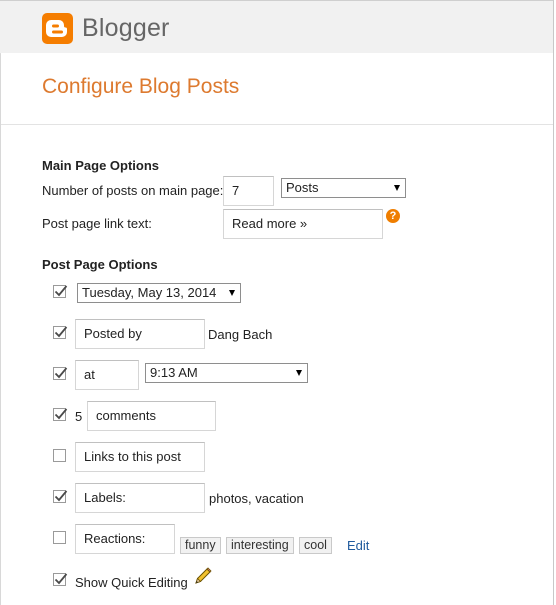 The height and width of the screenshot is (605, 556). What do you see at coordinates (315, 545) in the screenshot?
I see `reaction-chip-cool: cool` at bounding box center [315, 545].